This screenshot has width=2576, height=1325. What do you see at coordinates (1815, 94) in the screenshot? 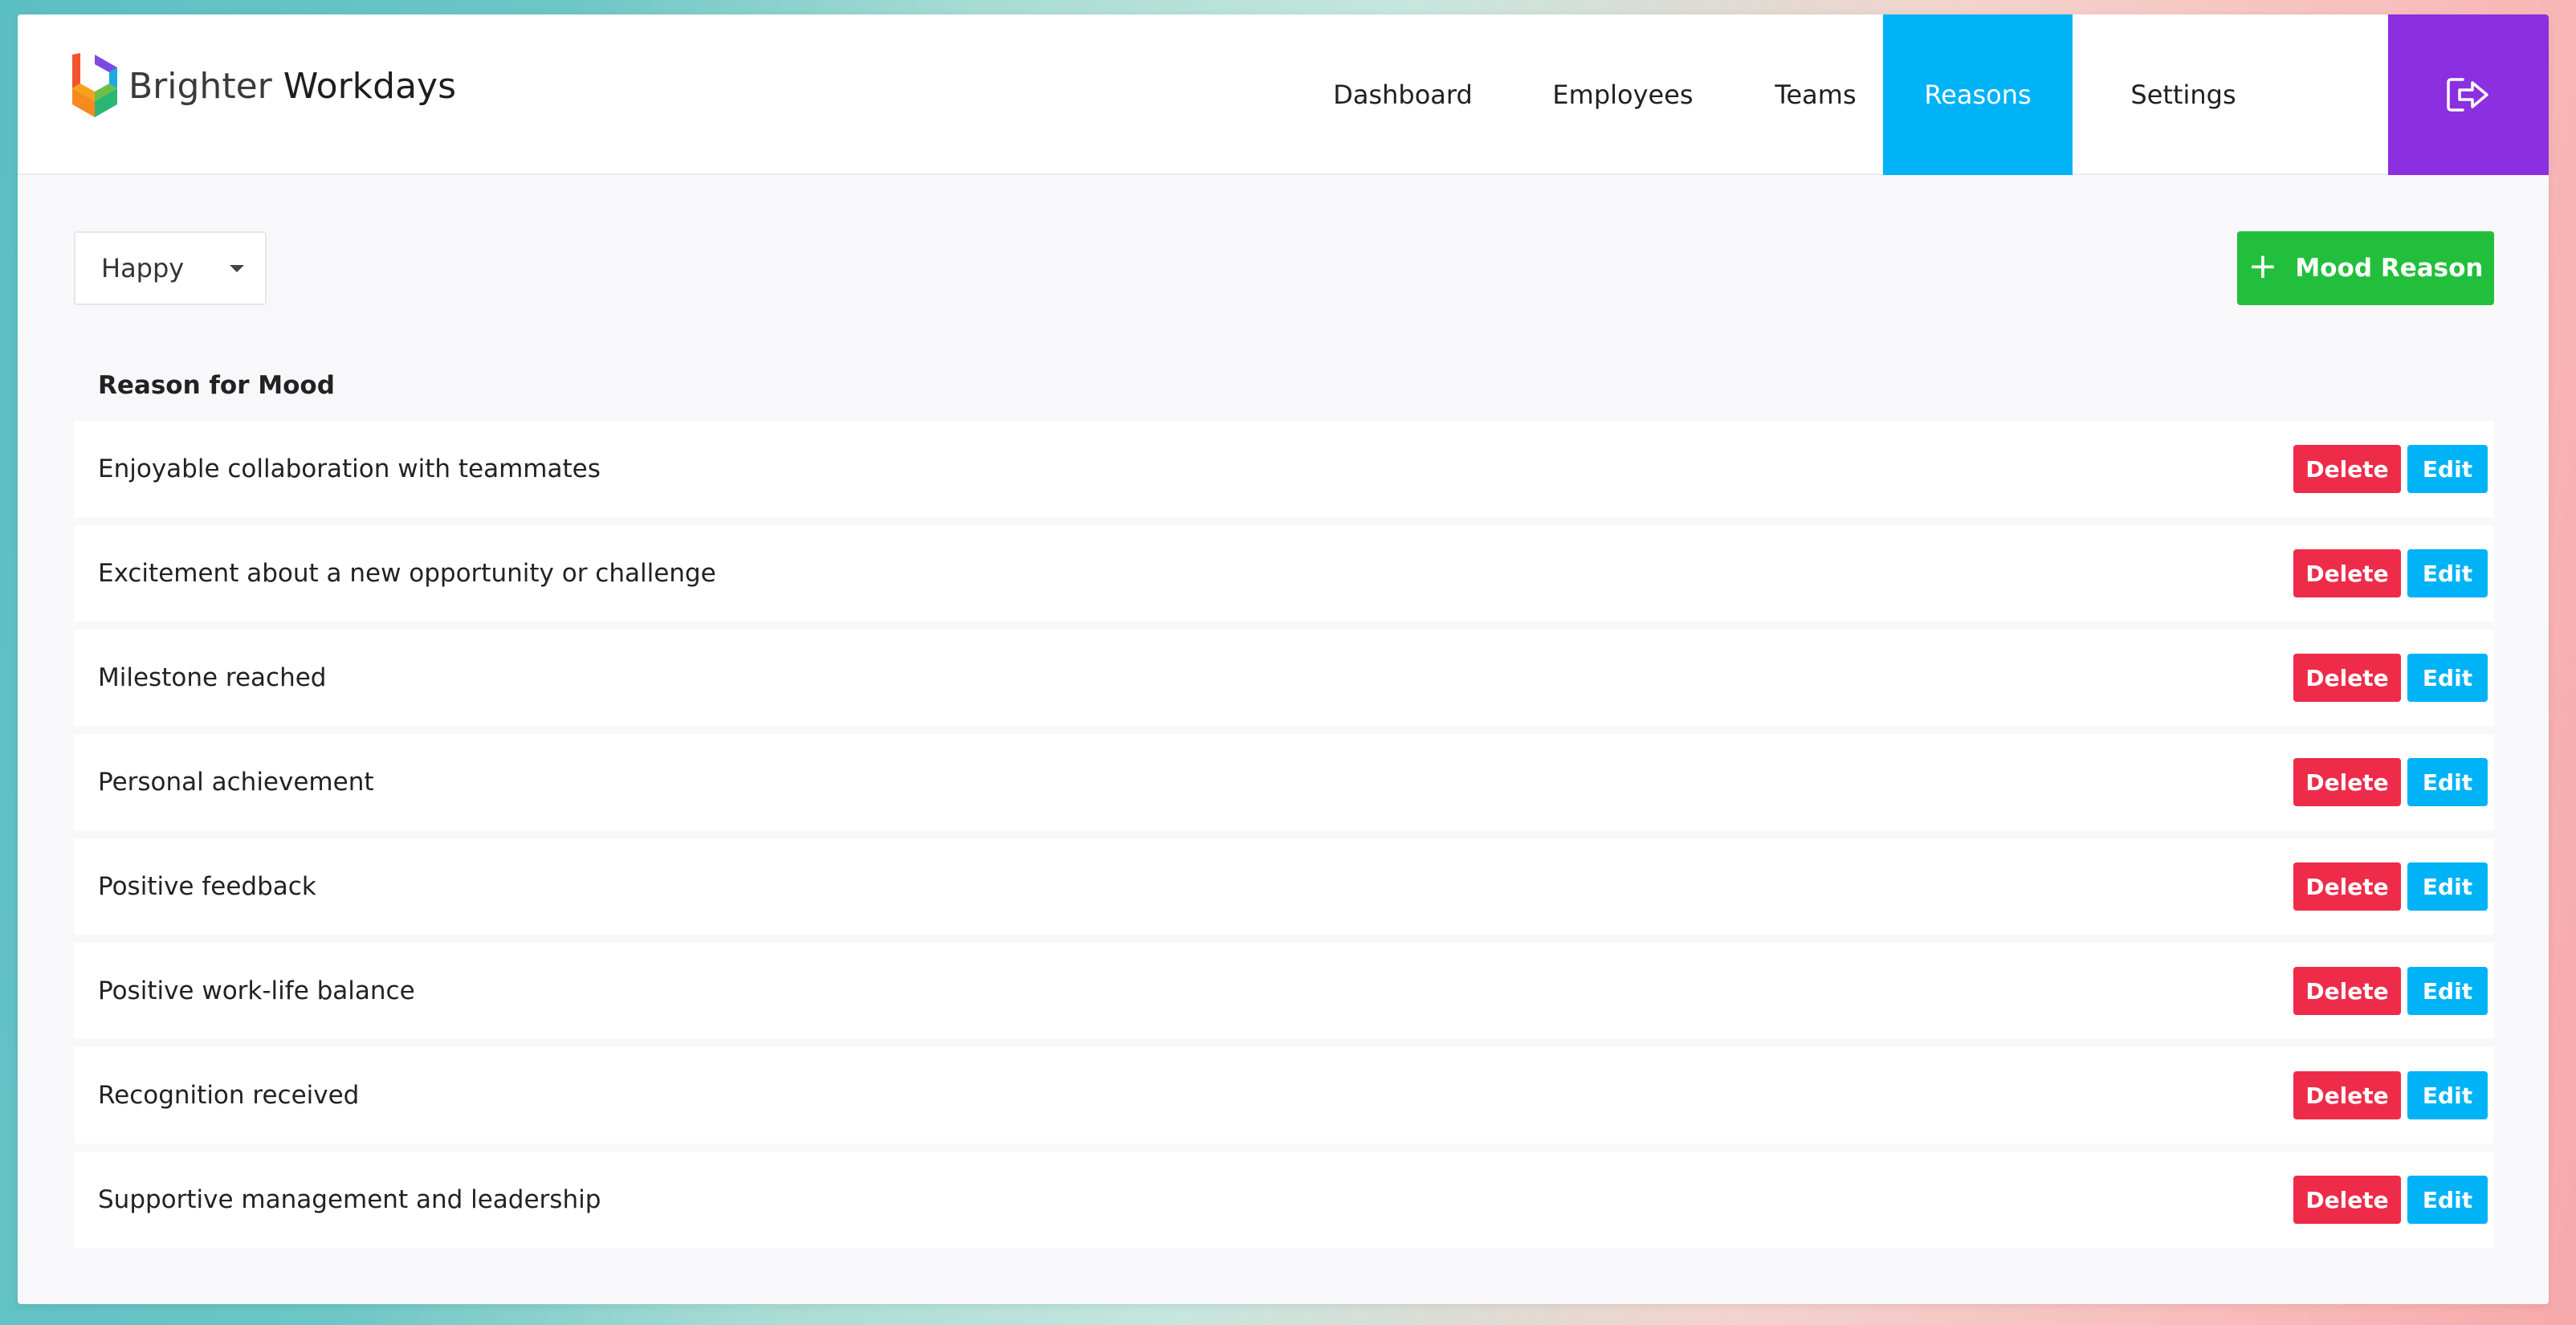
I see `nav-teams: Teams` at bounding box center [1815, 94].